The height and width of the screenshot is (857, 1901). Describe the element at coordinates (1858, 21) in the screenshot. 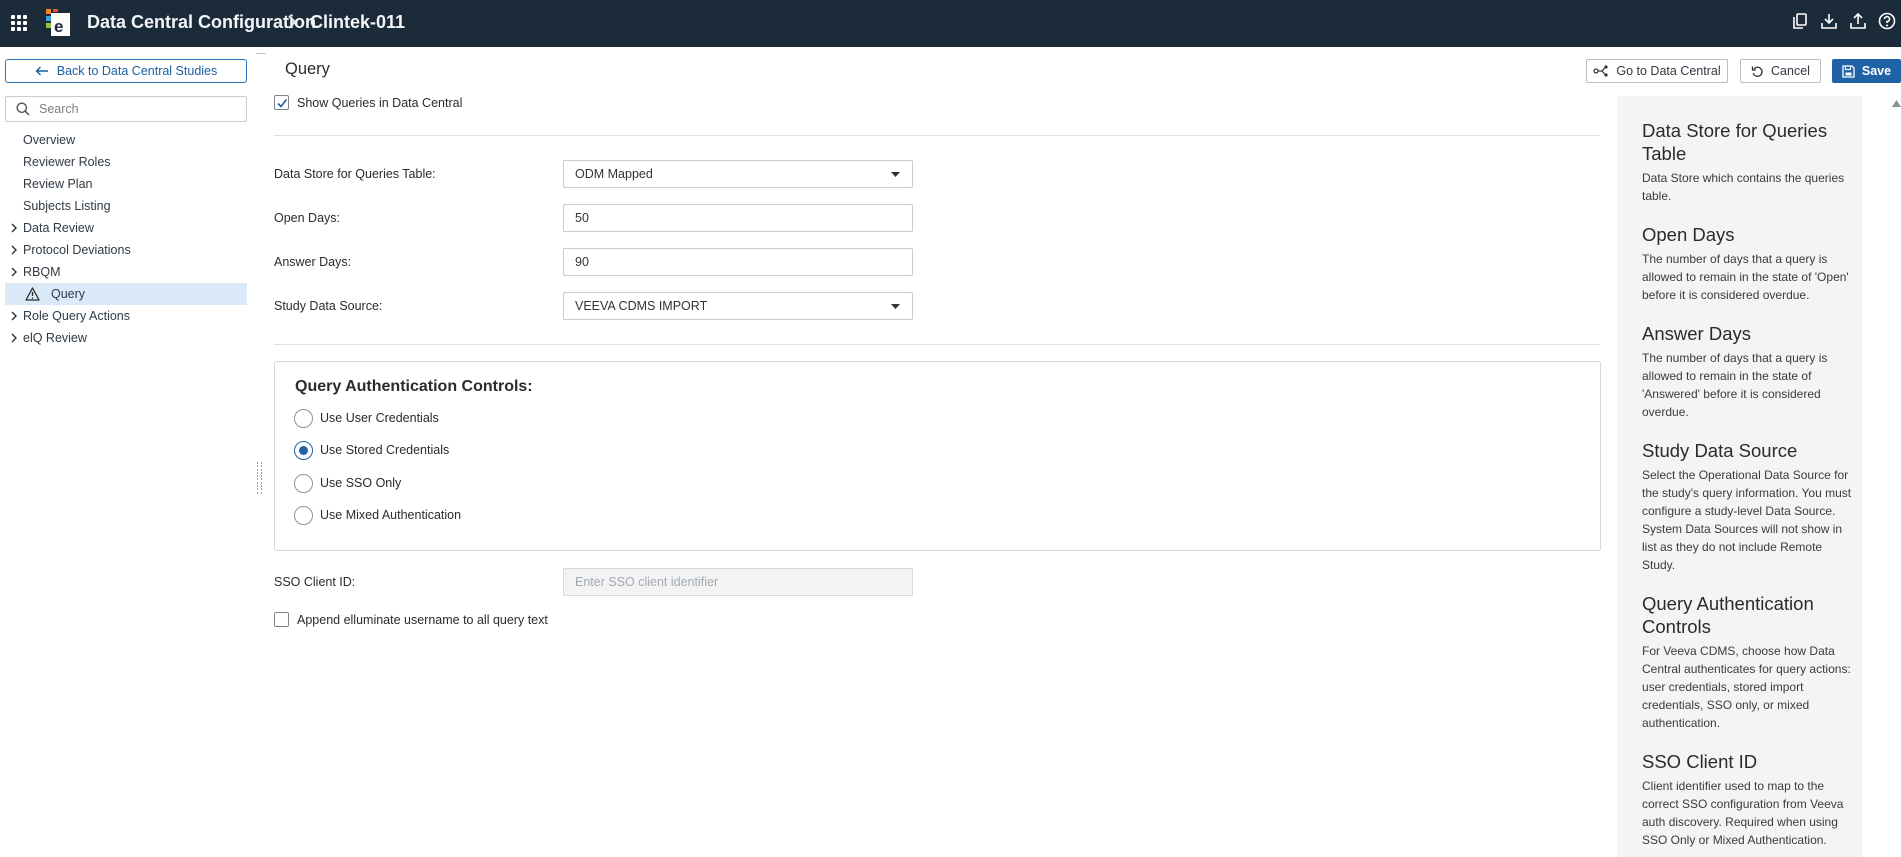

I see `upload-icon` at that location.